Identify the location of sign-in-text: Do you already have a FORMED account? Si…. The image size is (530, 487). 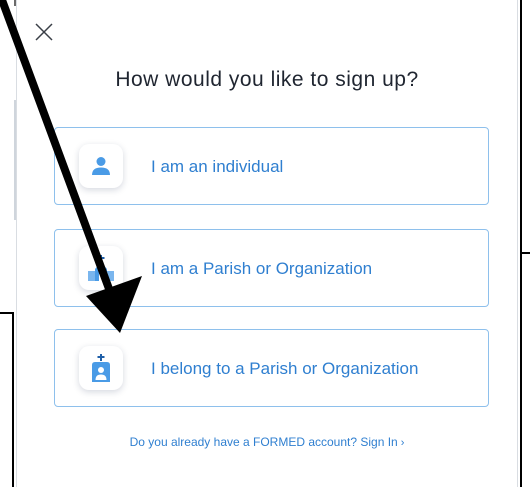
(263, 442).